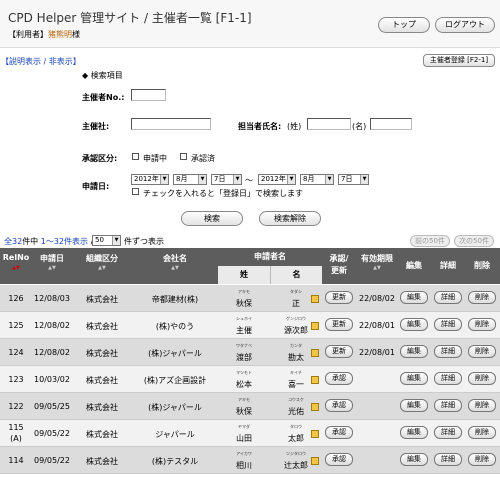 The width and height of the screenshot is (500, 478). Describe the element at coordinates (16, 406) in the screenshot. I see `relno-cell: 122` at that location.